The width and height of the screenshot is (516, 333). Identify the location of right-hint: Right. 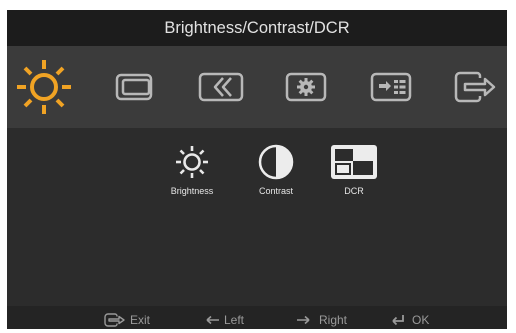
(321, 317).